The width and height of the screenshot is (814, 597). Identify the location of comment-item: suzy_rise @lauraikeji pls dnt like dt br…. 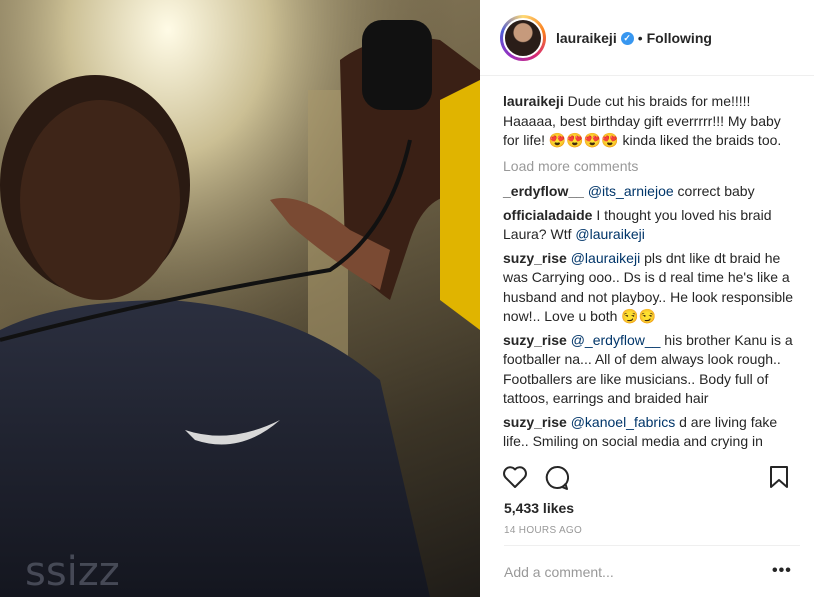
(651, 288).